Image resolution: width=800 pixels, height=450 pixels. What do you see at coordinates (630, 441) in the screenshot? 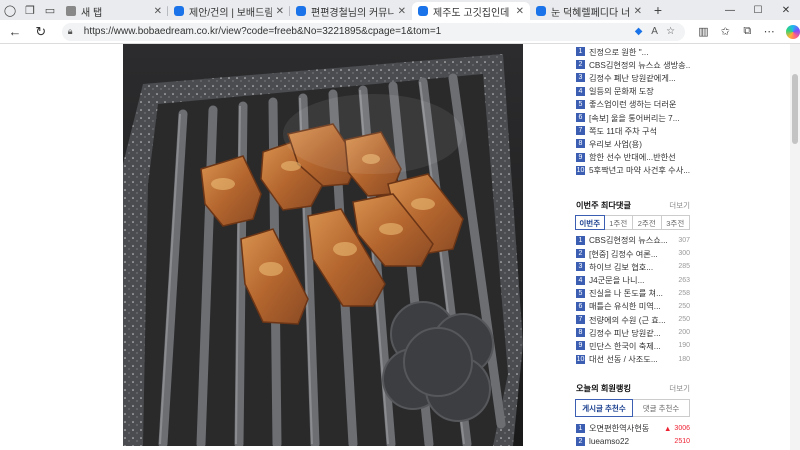
I see `member-name: lueamso22` at bounding box center [630, 441].